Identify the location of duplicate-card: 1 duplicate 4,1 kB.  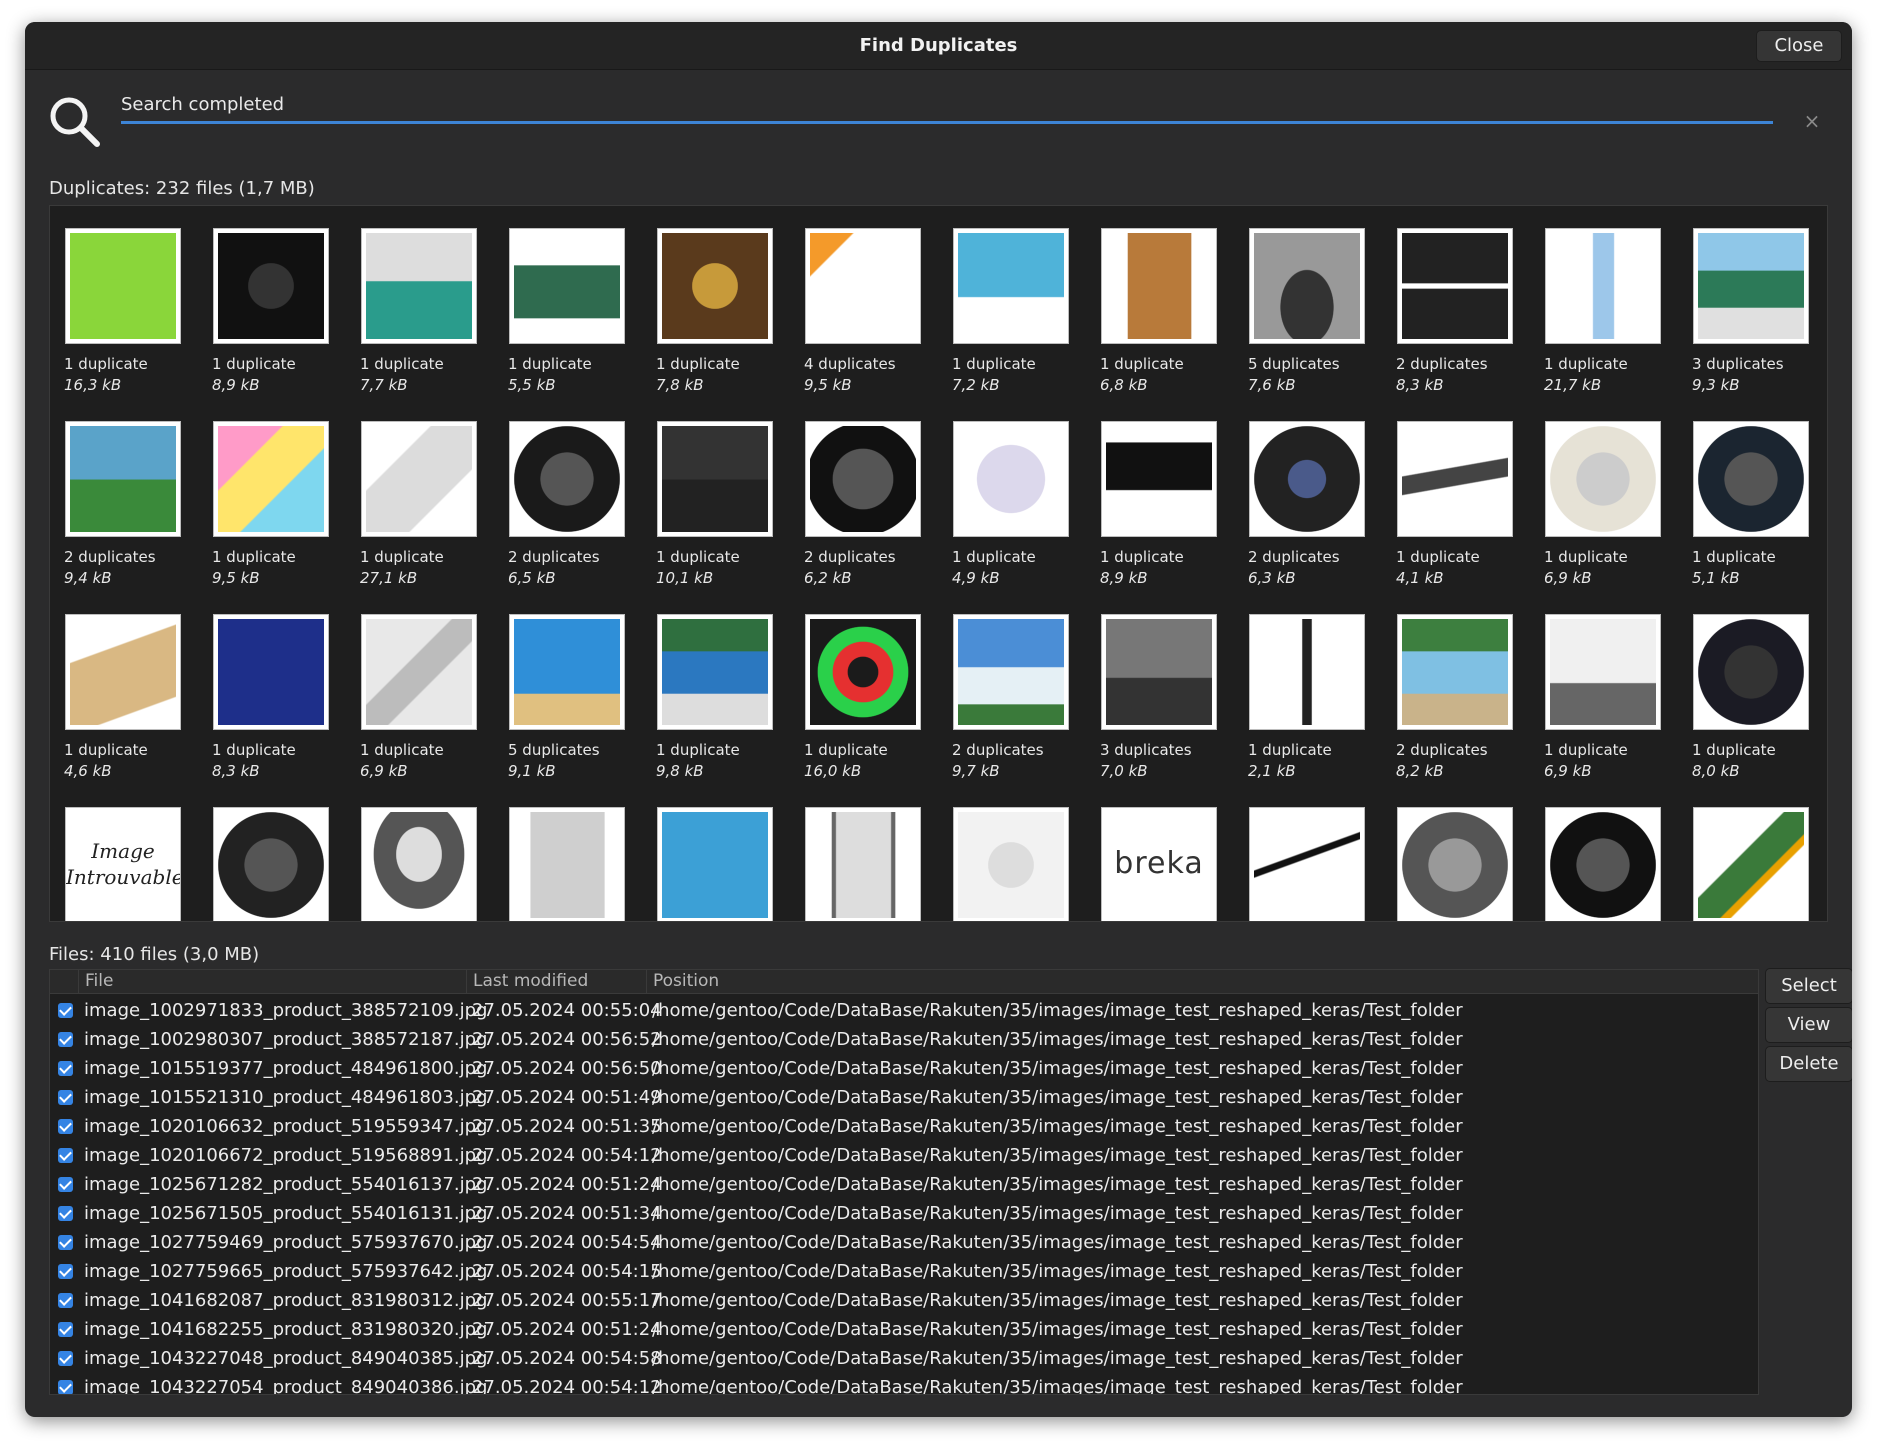
(1461, 511).